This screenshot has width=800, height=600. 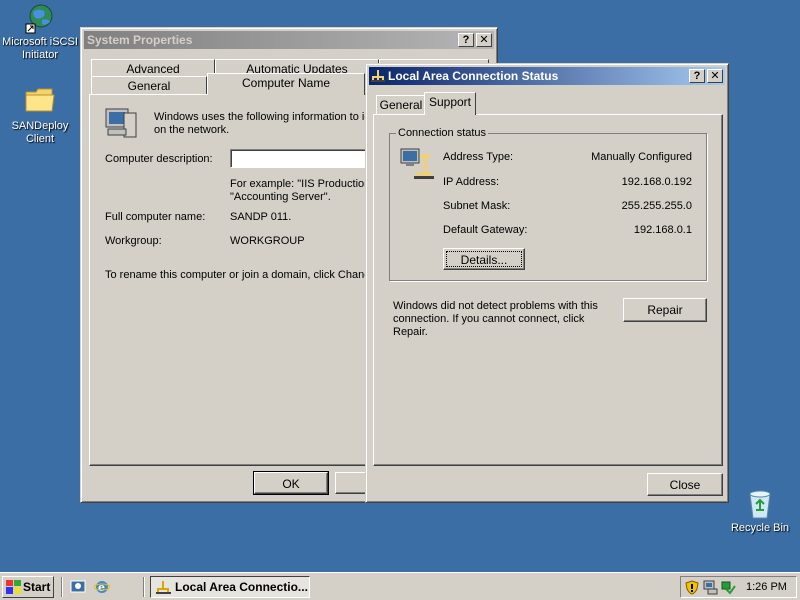 I want to click on address-type-label: Address Type:, so click(x=478, y=157).